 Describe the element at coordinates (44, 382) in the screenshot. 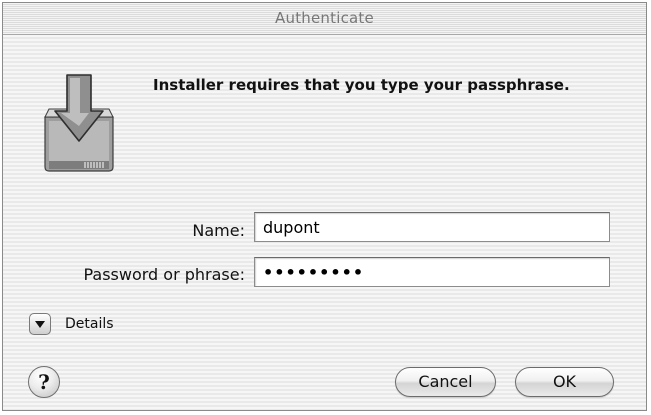

I see `help-button: ?` at that location.